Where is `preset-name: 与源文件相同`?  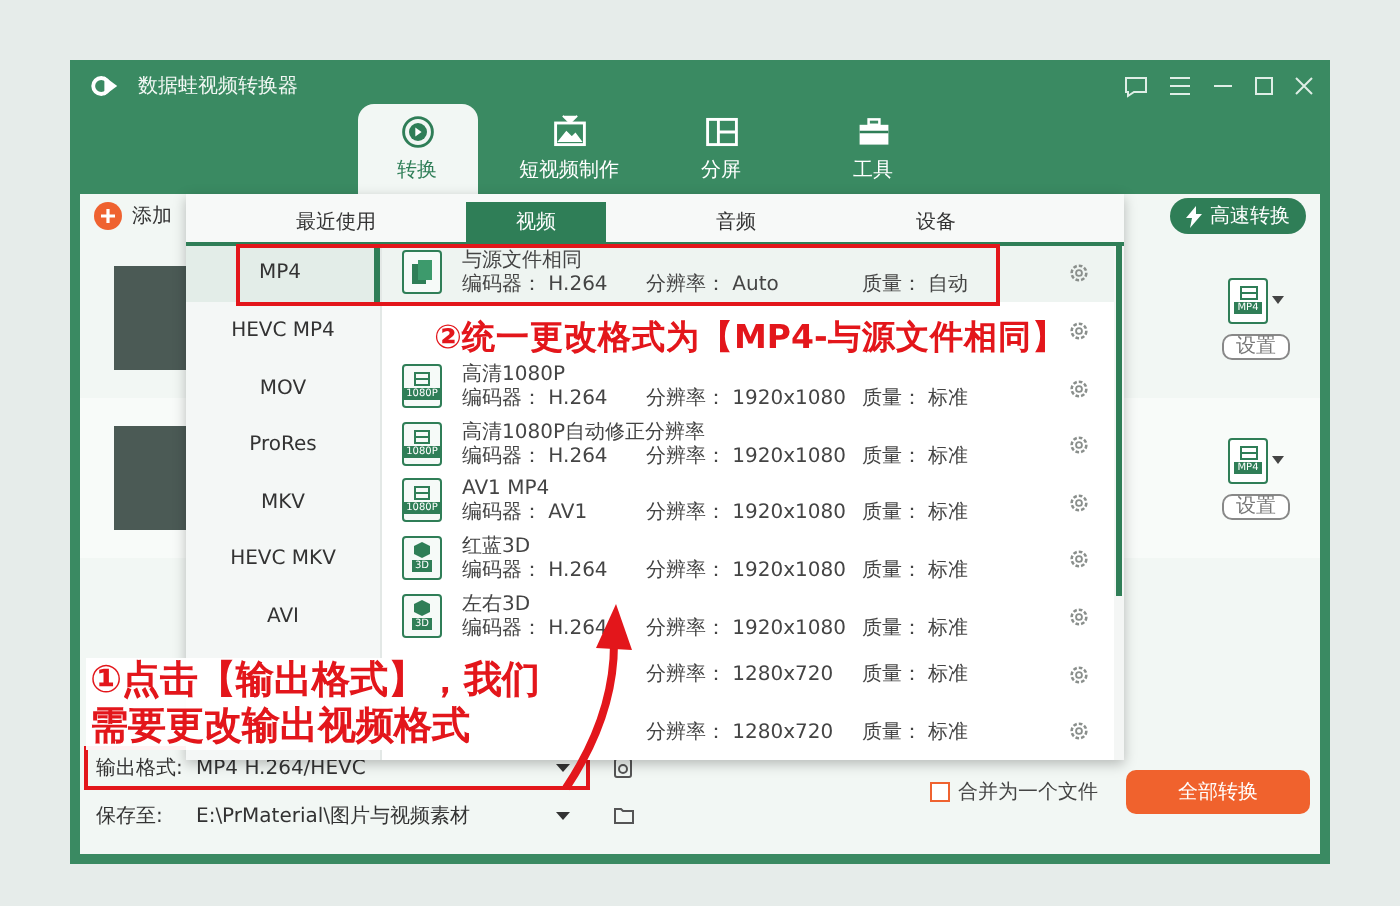 preset-name: 与源文件相同 is located at coordinates (523, 261).